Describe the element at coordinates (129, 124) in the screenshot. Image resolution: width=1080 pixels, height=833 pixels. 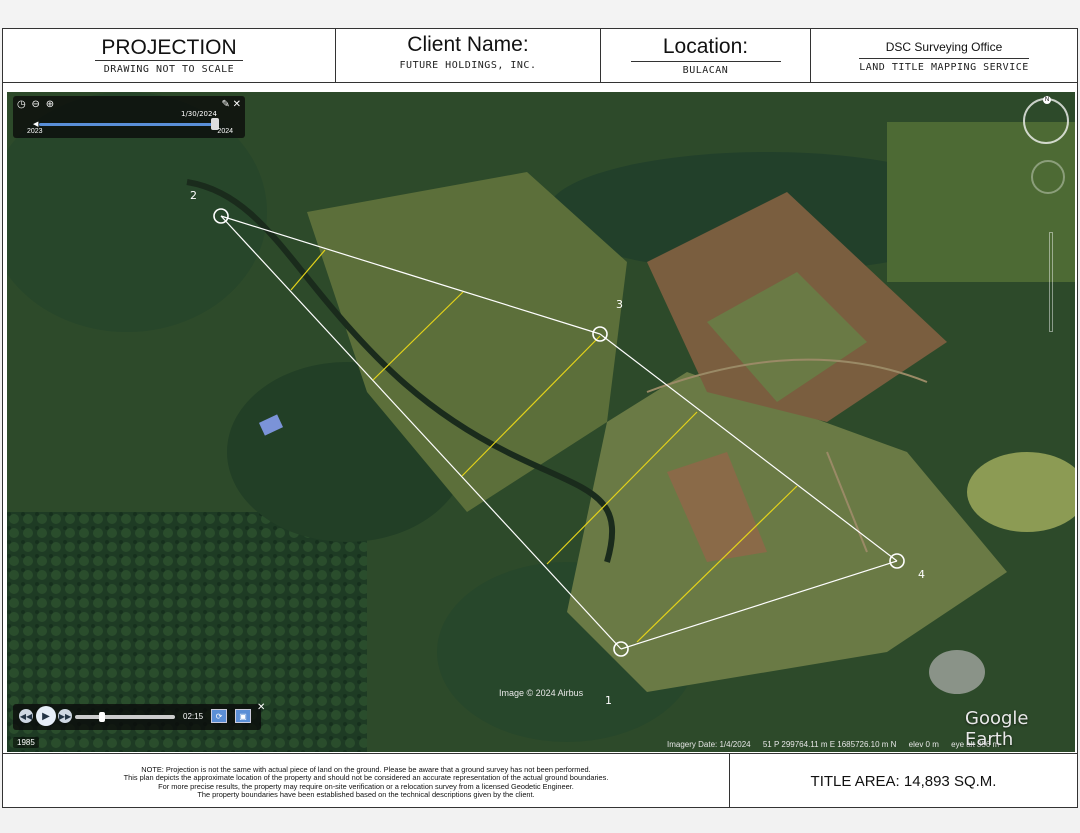
I see `time-slider-track` at that location.